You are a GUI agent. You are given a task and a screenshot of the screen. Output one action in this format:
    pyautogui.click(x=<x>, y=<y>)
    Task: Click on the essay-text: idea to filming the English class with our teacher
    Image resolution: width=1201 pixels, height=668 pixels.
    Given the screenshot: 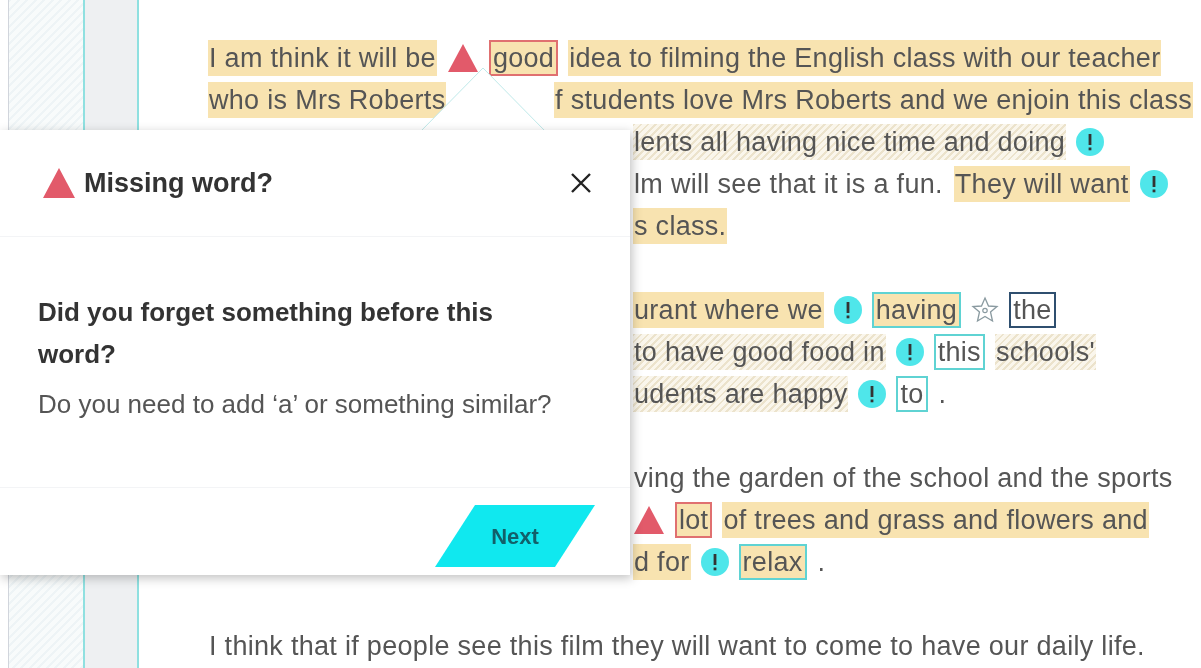 What is the action you would take?
    pyautogui.click(x=865, y=58)
    